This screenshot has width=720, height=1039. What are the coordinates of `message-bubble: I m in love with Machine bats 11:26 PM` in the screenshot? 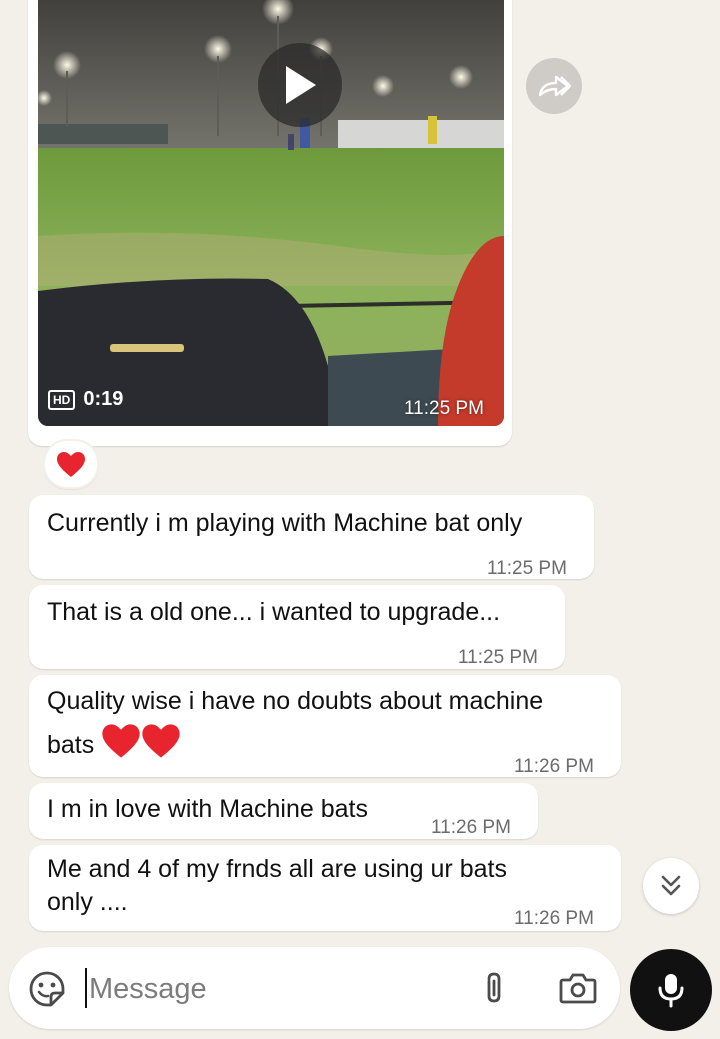 It's located at (283, 811).